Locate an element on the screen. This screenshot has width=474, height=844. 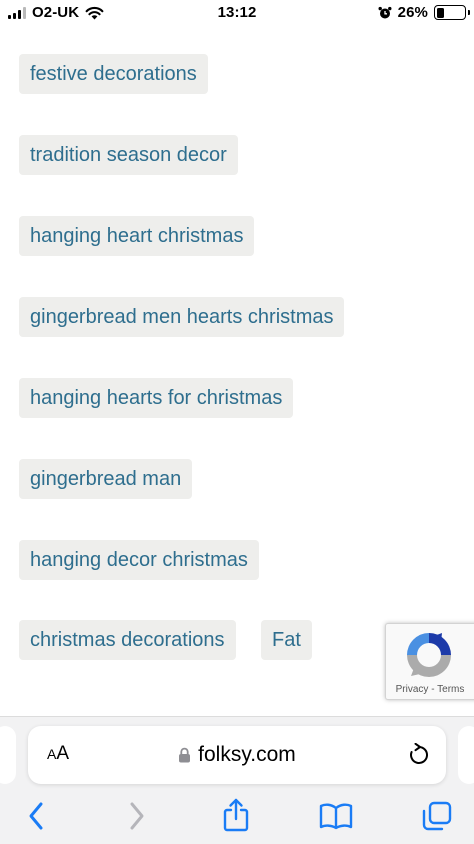
recaptcha-links: Privacy - Terms is located at coordinates (430, 689).